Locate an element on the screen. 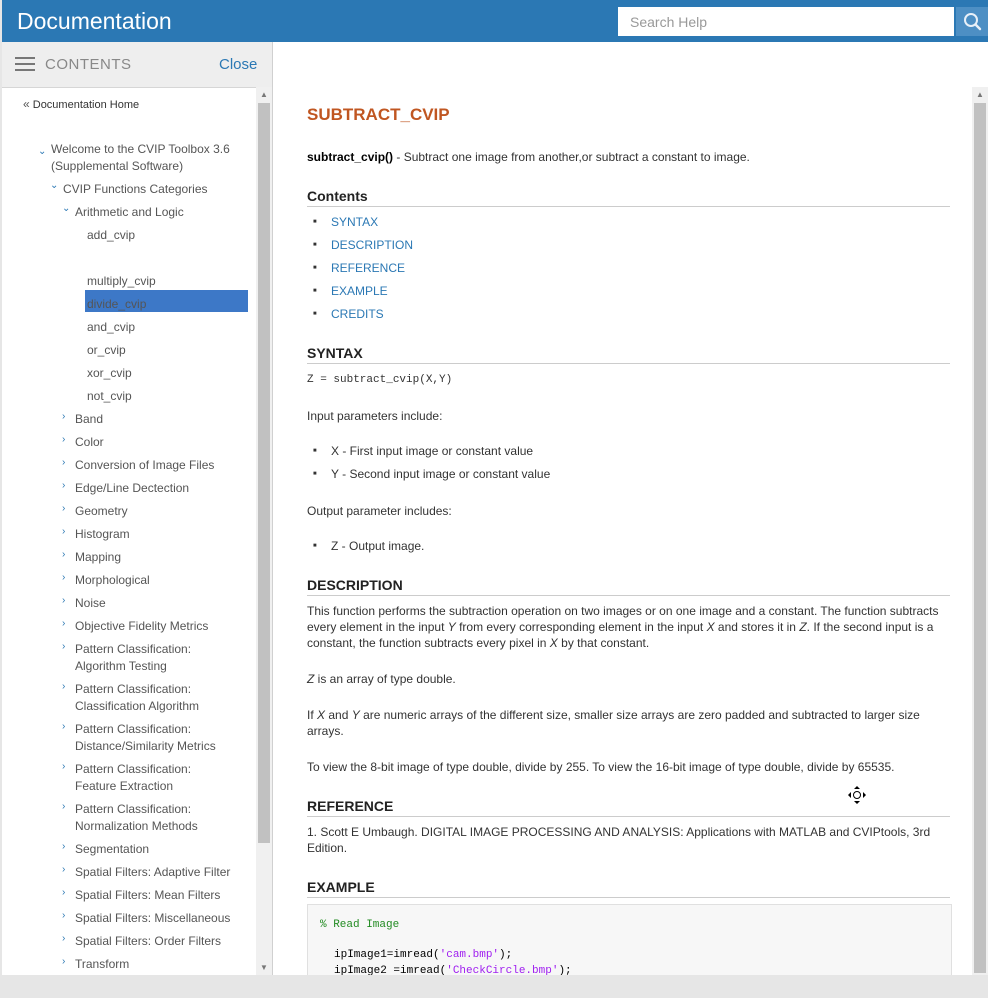 Image resolution: width=988 pixels, height=998 pixels. input-parameters-intro: Input parameters include: is located at coordinates (375, 416).